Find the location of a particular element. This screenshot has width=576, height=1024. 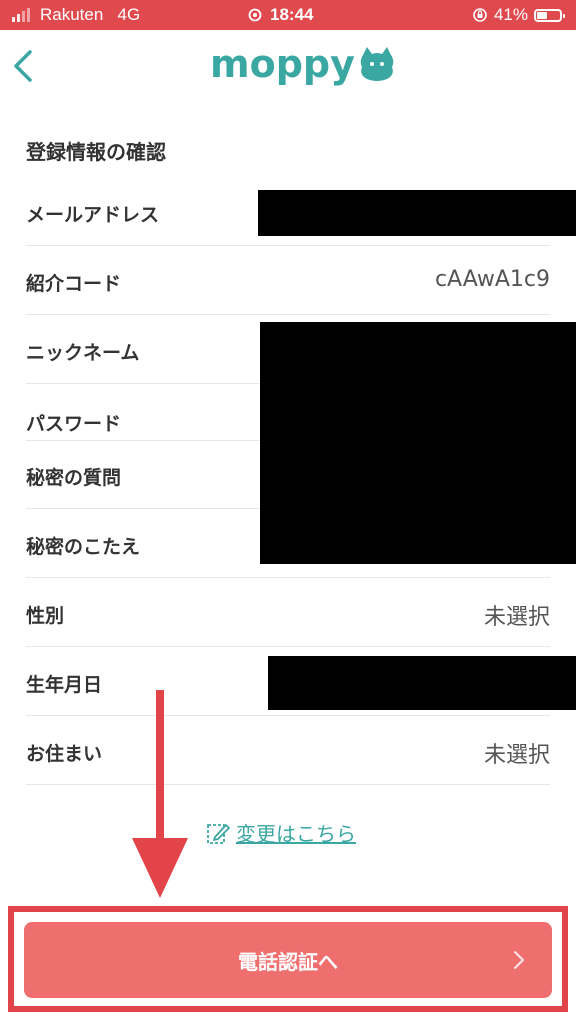

status-bar: Rakuten 4G 18:44 41% is located at coordinates (288, 15).